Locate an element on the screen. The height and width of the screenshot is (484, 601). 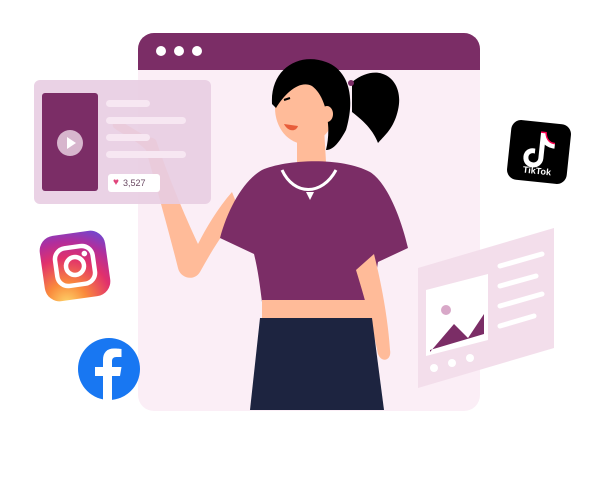
likes-count: 3,527 is located at coordinates (134, 183).